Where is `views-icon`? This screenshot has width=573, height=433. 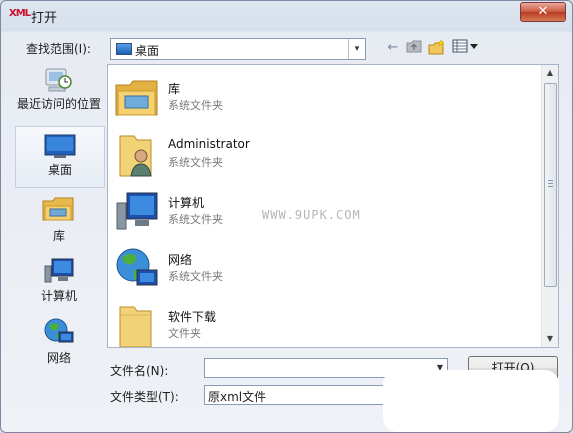
views-icon is located at coordinates (465, 46).